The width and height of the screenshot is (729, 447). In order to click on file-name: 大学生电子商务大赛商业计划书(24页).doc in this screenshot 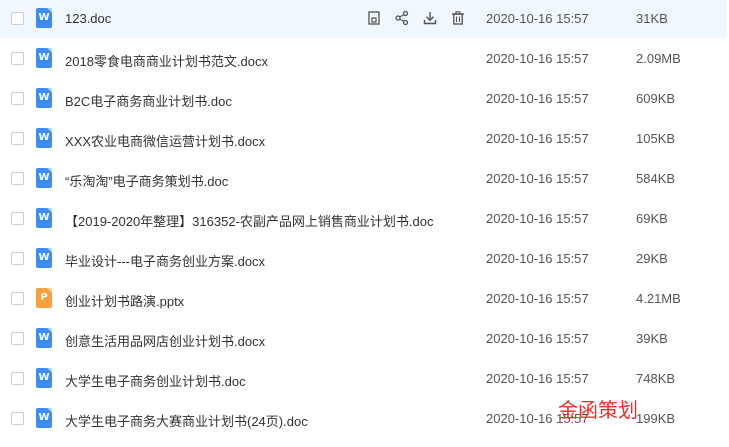, I will do `click(186, 420)`.